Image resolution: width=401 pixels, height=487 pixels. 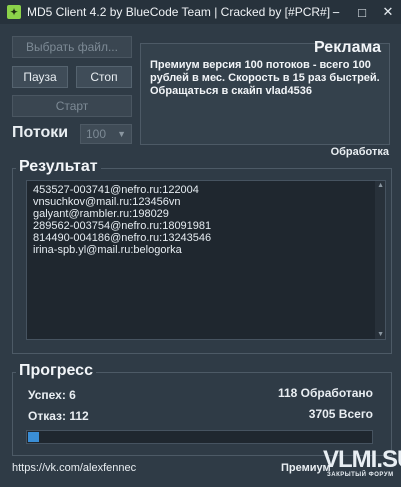 I want to click on progress-fill, so click(x=33, y=437).